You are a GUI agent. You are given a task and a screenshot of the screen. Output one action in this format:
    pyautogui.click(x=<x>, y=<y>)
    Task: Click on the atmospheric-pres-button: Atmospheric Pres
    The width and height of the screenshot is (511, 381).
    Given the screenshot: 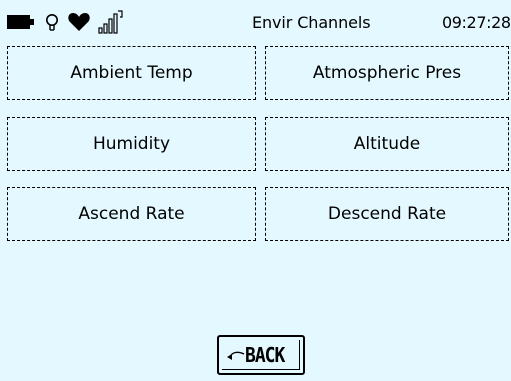 What is the action you would take?
    pyautogui.click(x=387, y=73)
    